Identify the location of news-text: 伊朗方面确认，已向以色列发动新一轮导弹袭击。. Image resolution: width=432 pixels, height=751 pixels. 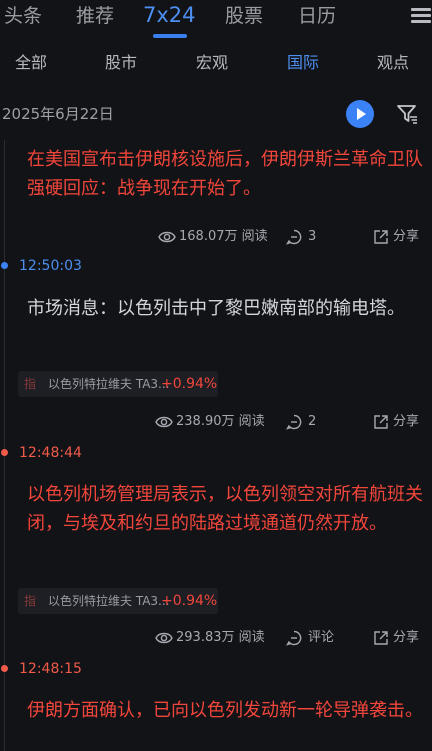
(227, 710).